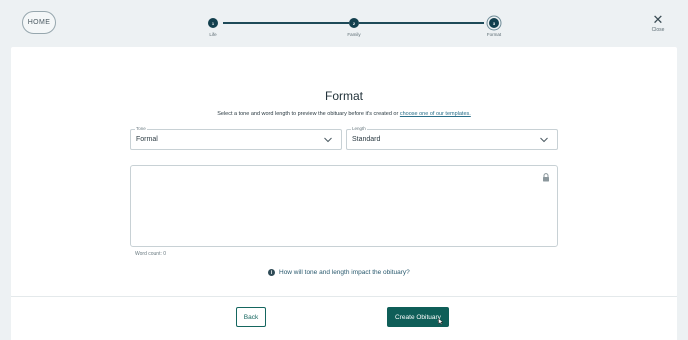 This screenshot has width=688, height=340. What do you see at coordinates (366, 139) in the screenshot?
I see `length-value: Standard` at bounding box center [366, 139].